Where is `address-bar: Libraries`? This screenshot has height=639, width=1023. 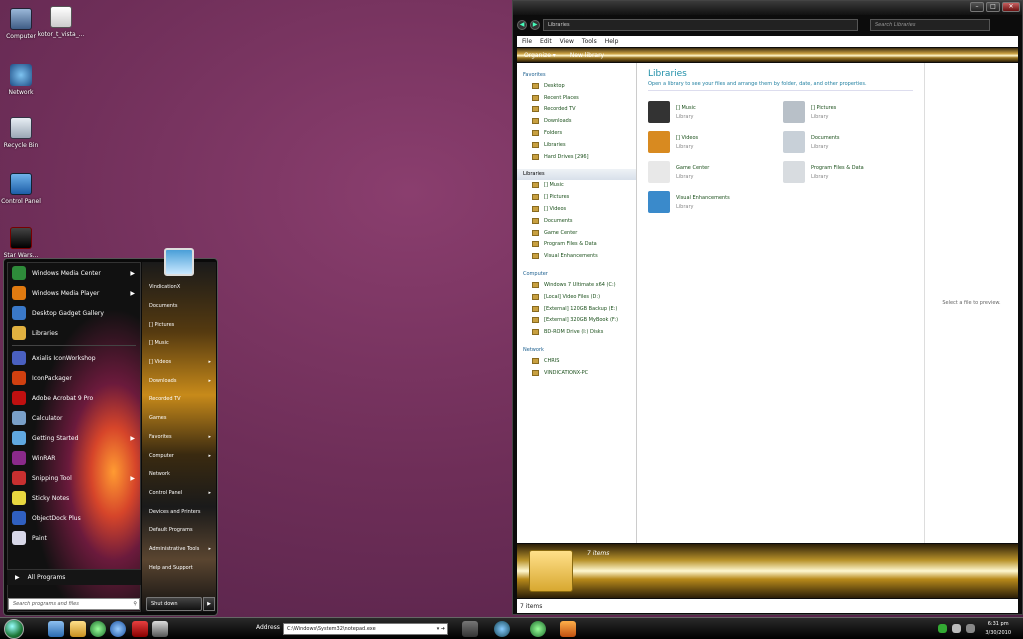
address-bar: Libraries is located at coordinates (700, 25).